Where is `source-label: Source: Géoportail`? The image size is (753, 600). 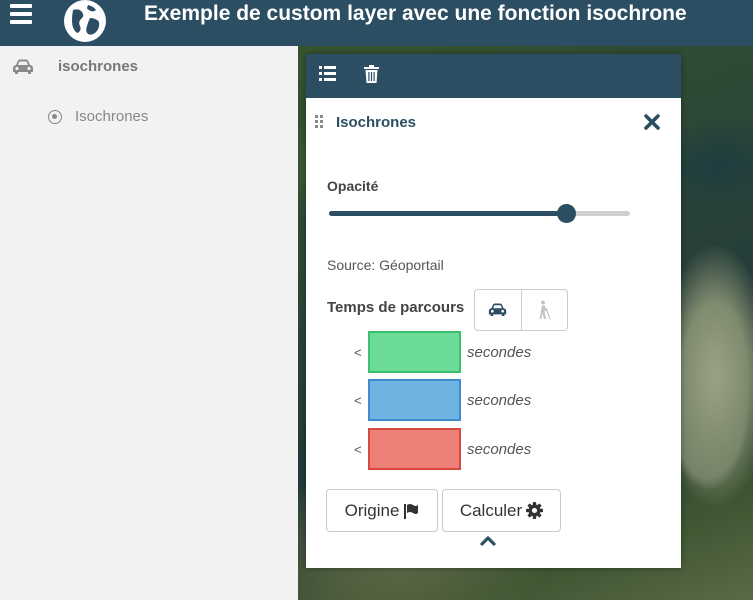 source-label: Source: Géoportail is located at coordinates (385, 265).